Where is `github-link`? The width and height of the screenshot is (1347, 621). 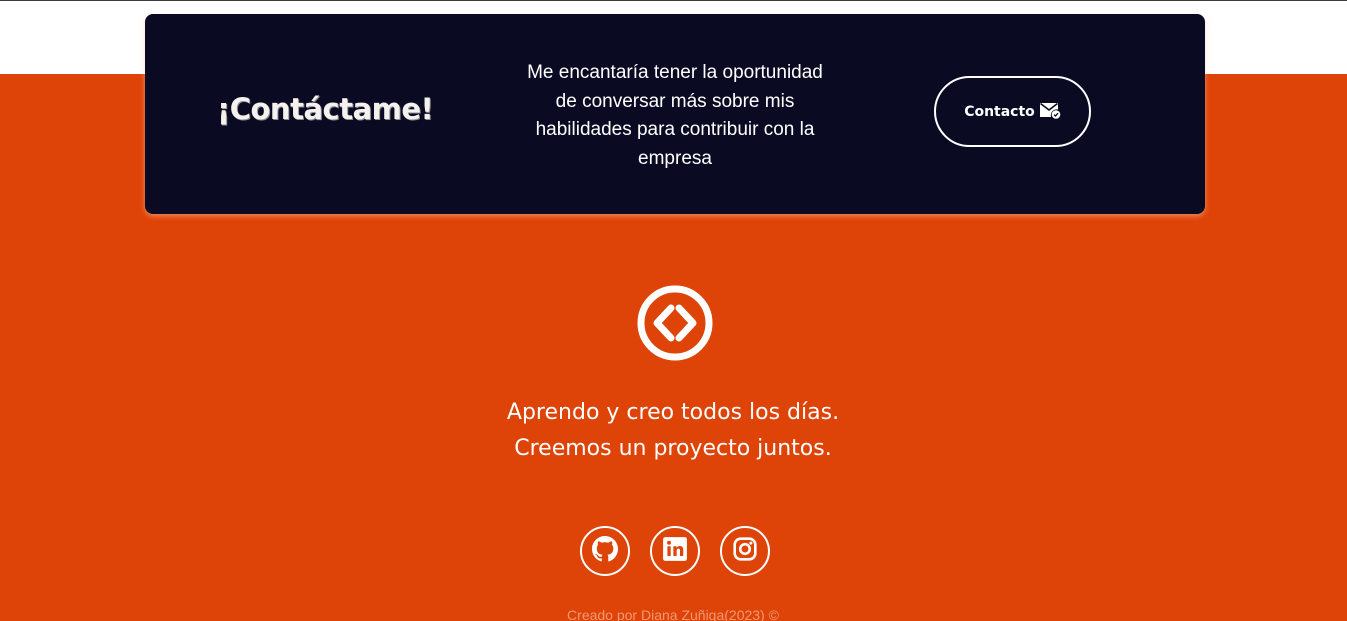
github-link is located at coordinates (605, 551).